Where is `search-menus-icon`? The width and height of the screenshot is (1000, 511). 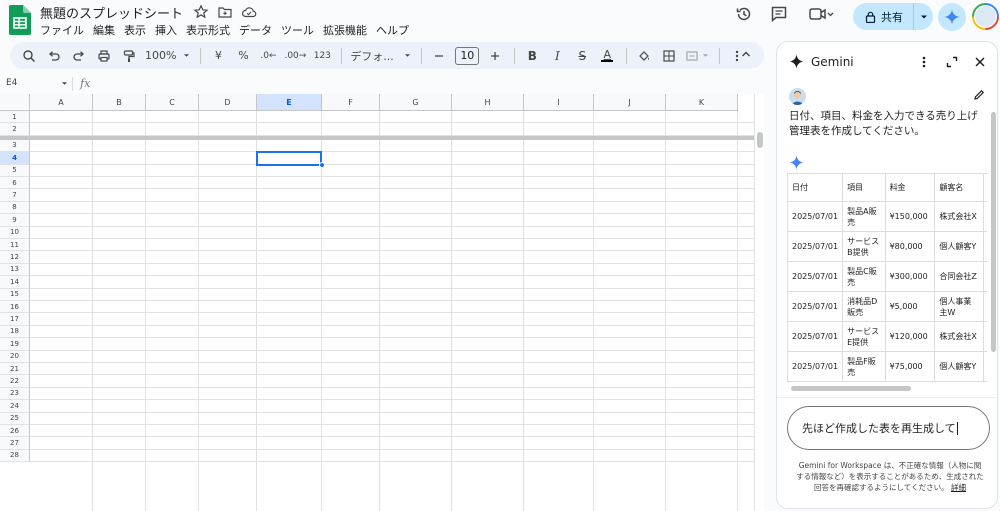
search-menus-icon is located at coordinates (29, 56).